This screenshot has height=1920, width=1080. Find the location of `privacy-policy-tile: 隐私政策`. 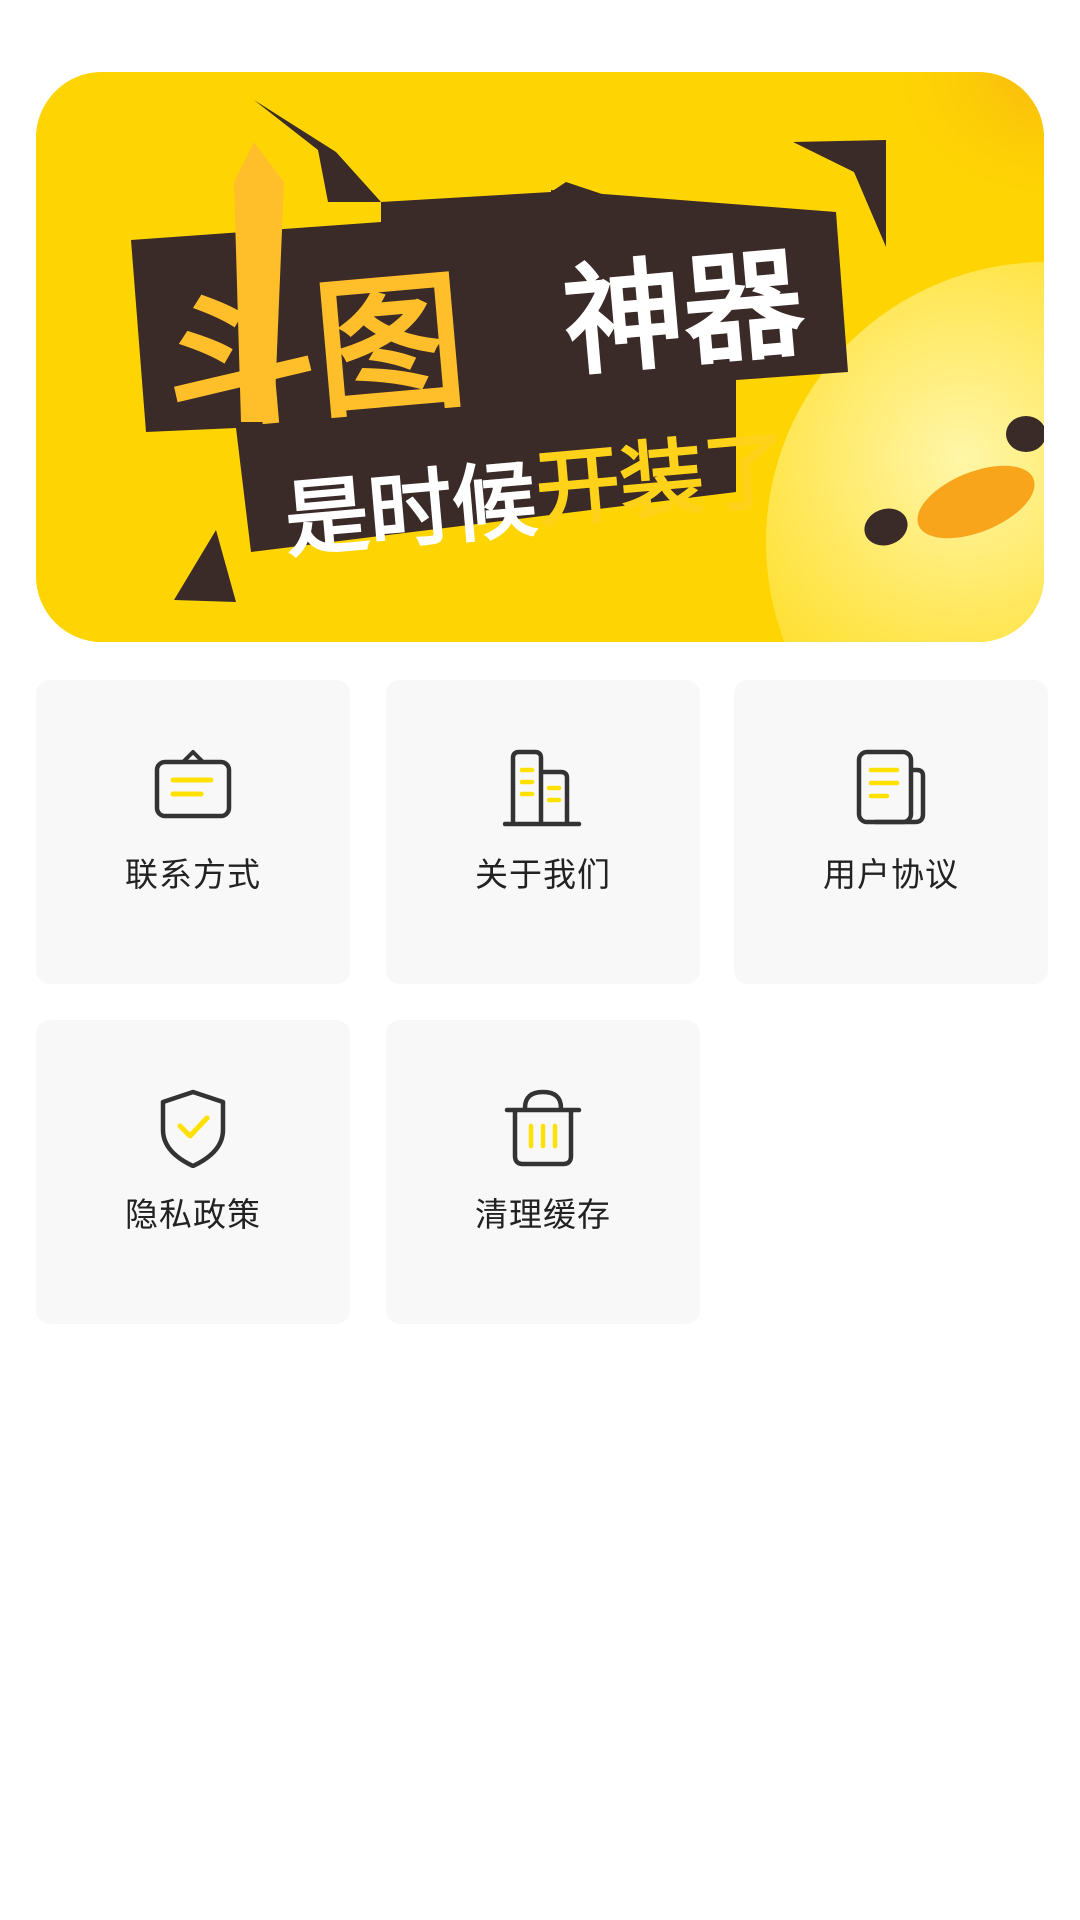

privacy-policy-tile: 隐私政策 is located at coordinates (193, 1172).